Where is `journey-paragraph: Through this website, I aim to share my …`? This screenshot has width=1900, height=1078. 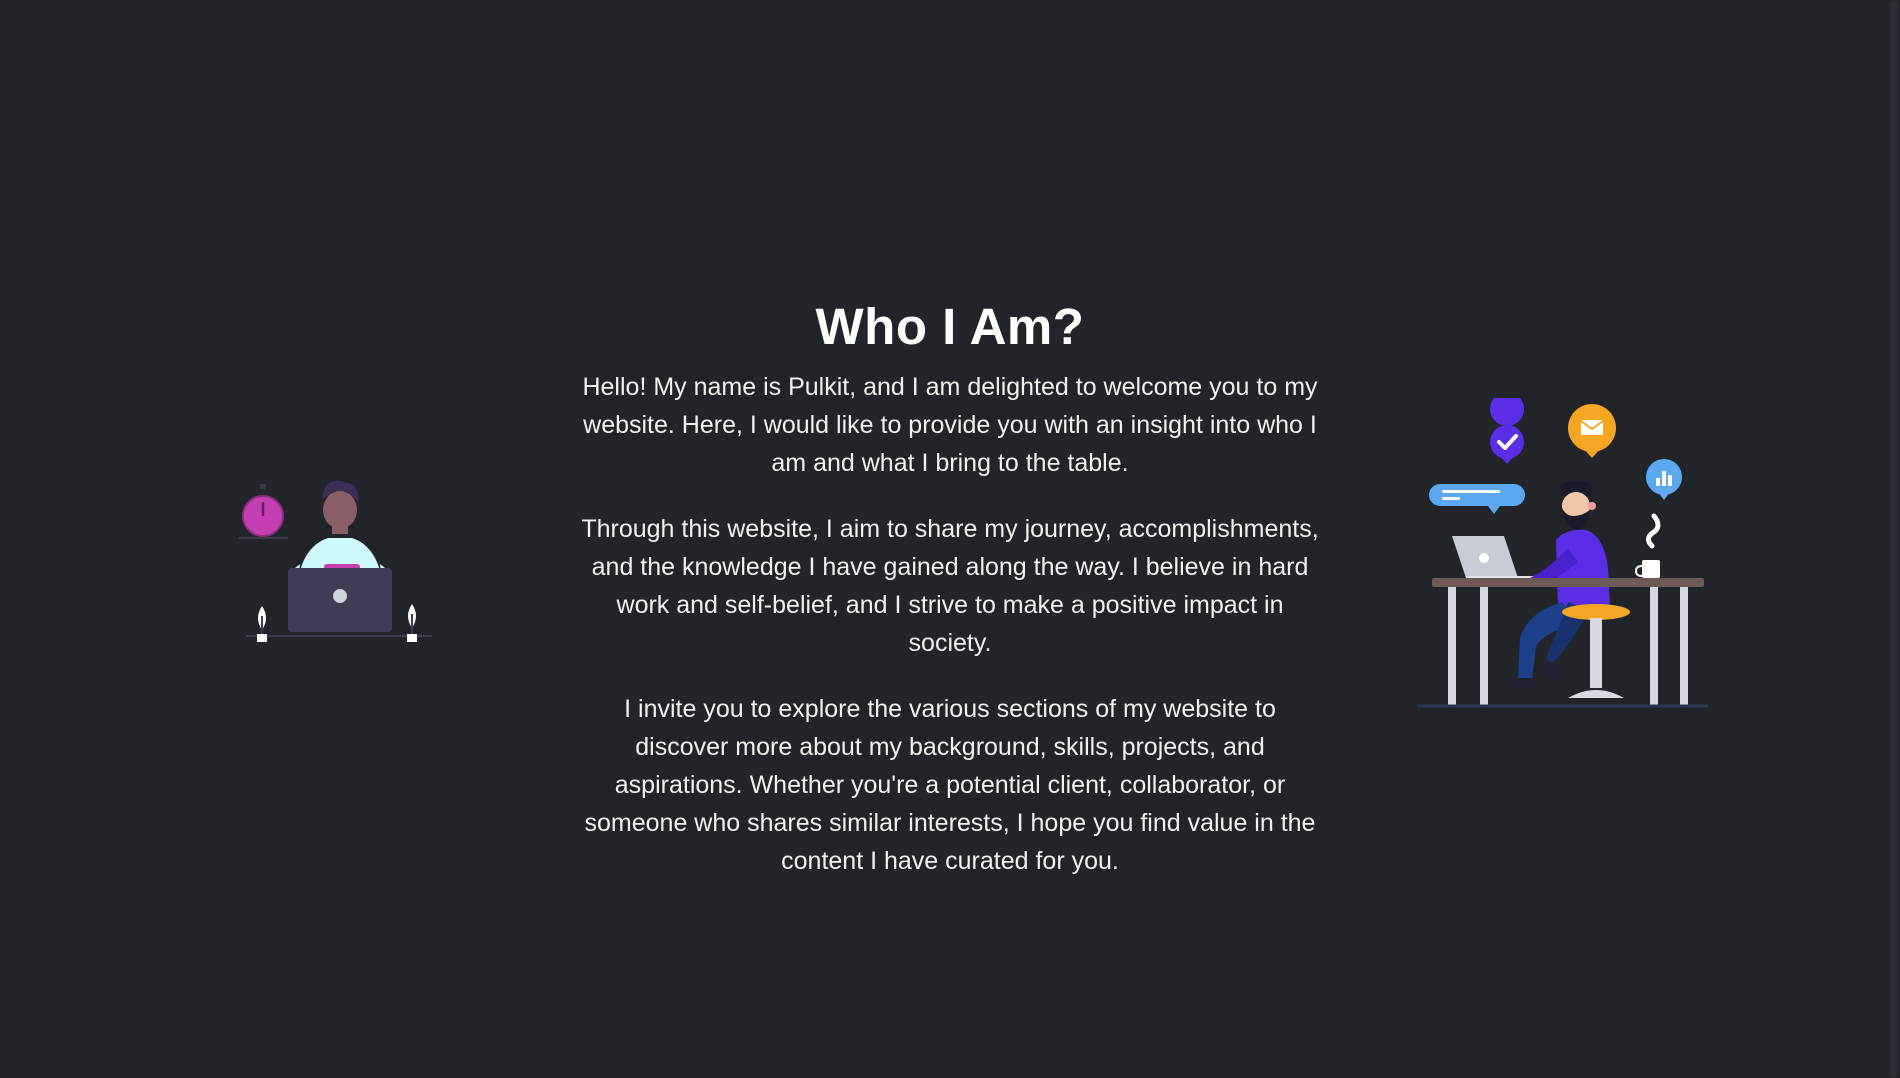
journey-paragraph: Through this website, I aim to share my … is located at coordinates (950, 586).